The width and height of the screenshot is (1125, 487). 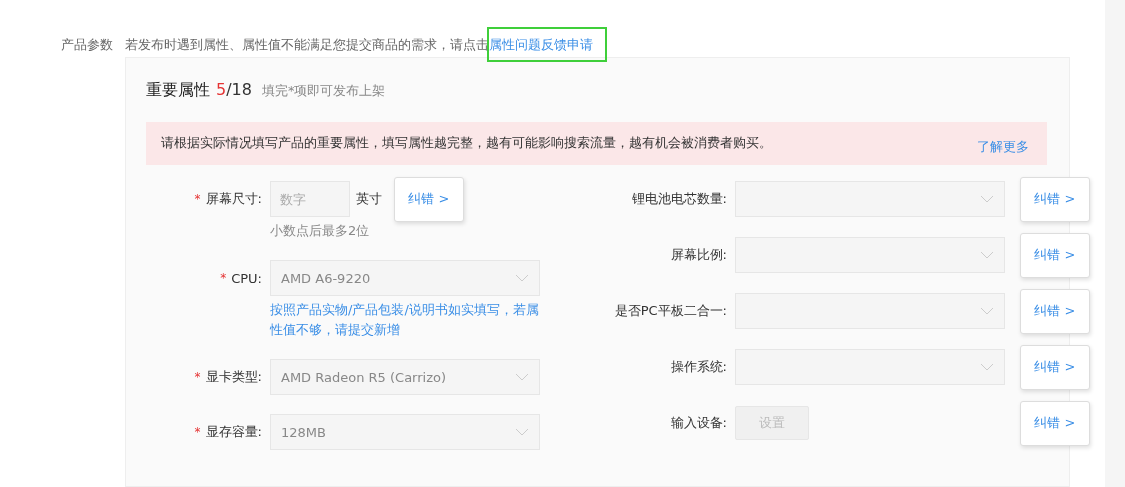 What do you see at coordinates (246, 278) in the screenshot?
I see `field-label: CPU:` at bounding box center [246, 278].